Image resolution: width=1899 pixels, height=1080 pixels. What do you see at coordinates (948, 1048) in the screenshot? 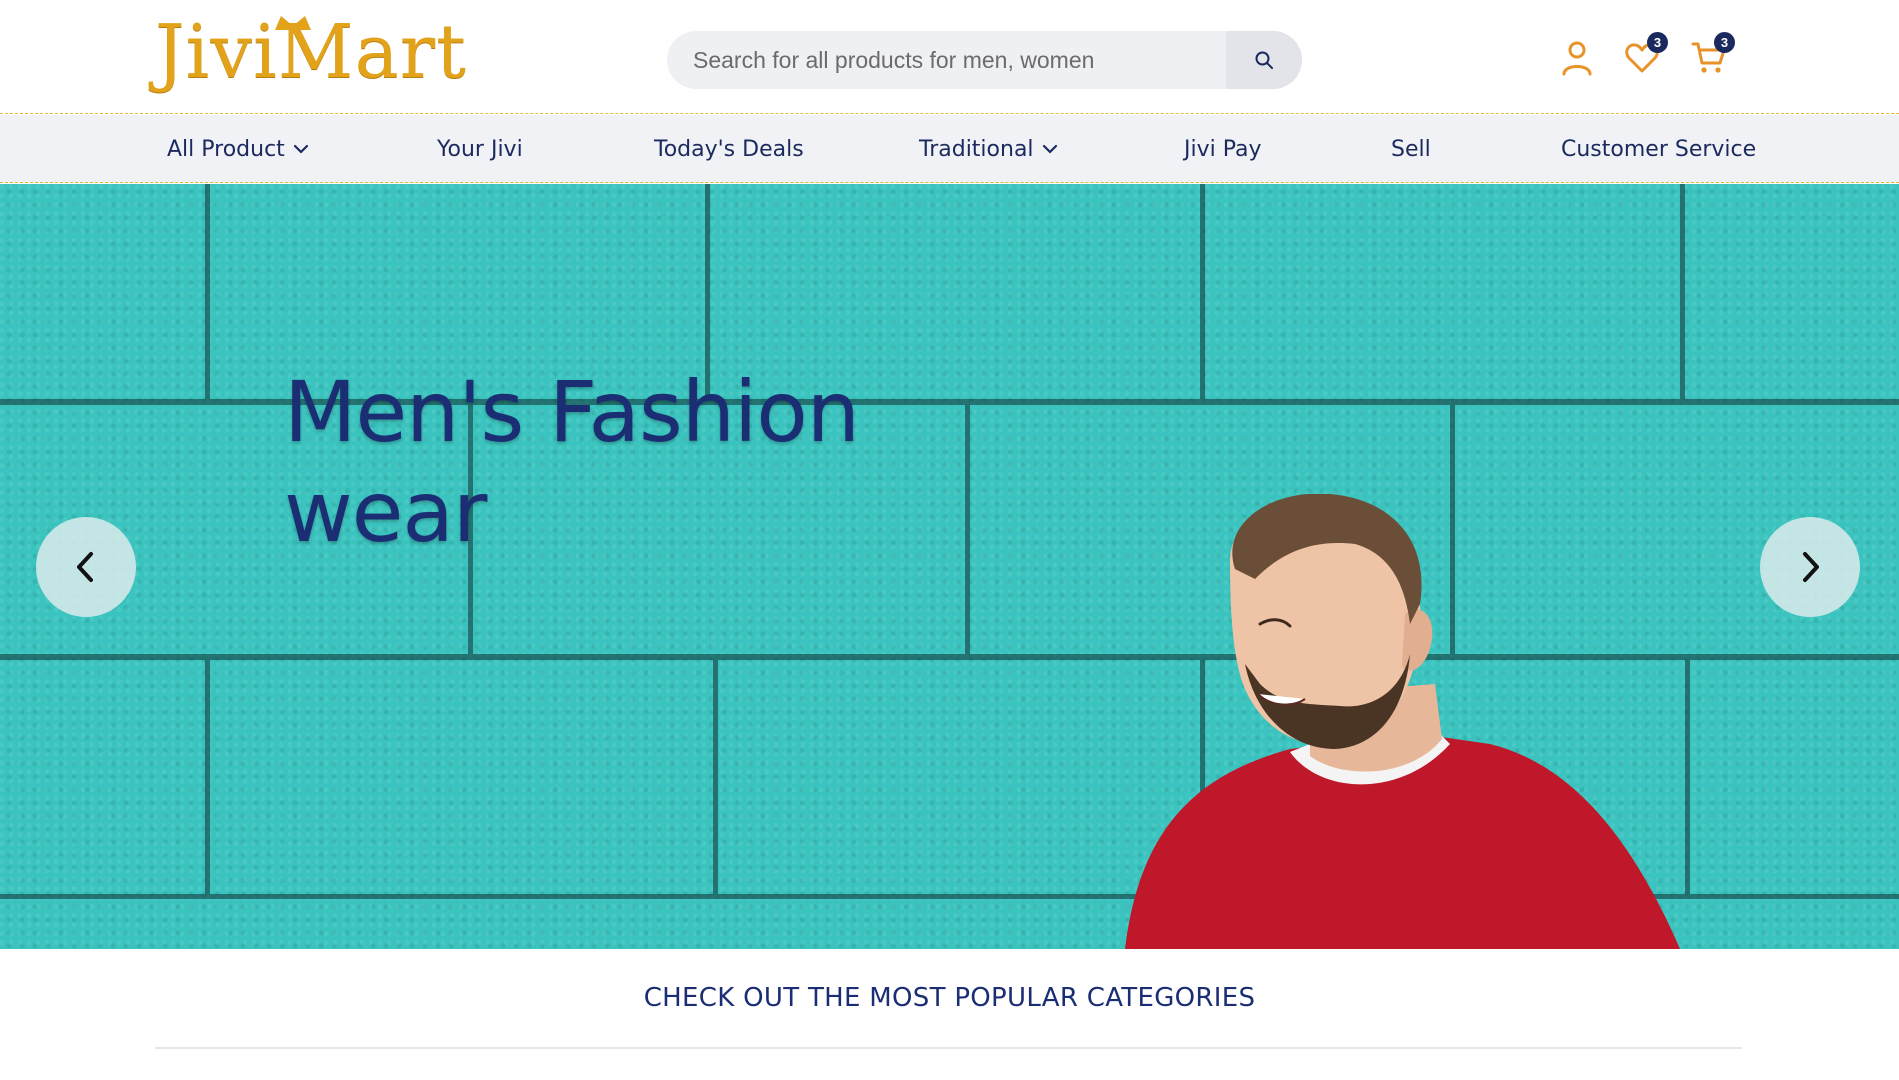
I see `section-divider` at bounding box center [948, 1048].